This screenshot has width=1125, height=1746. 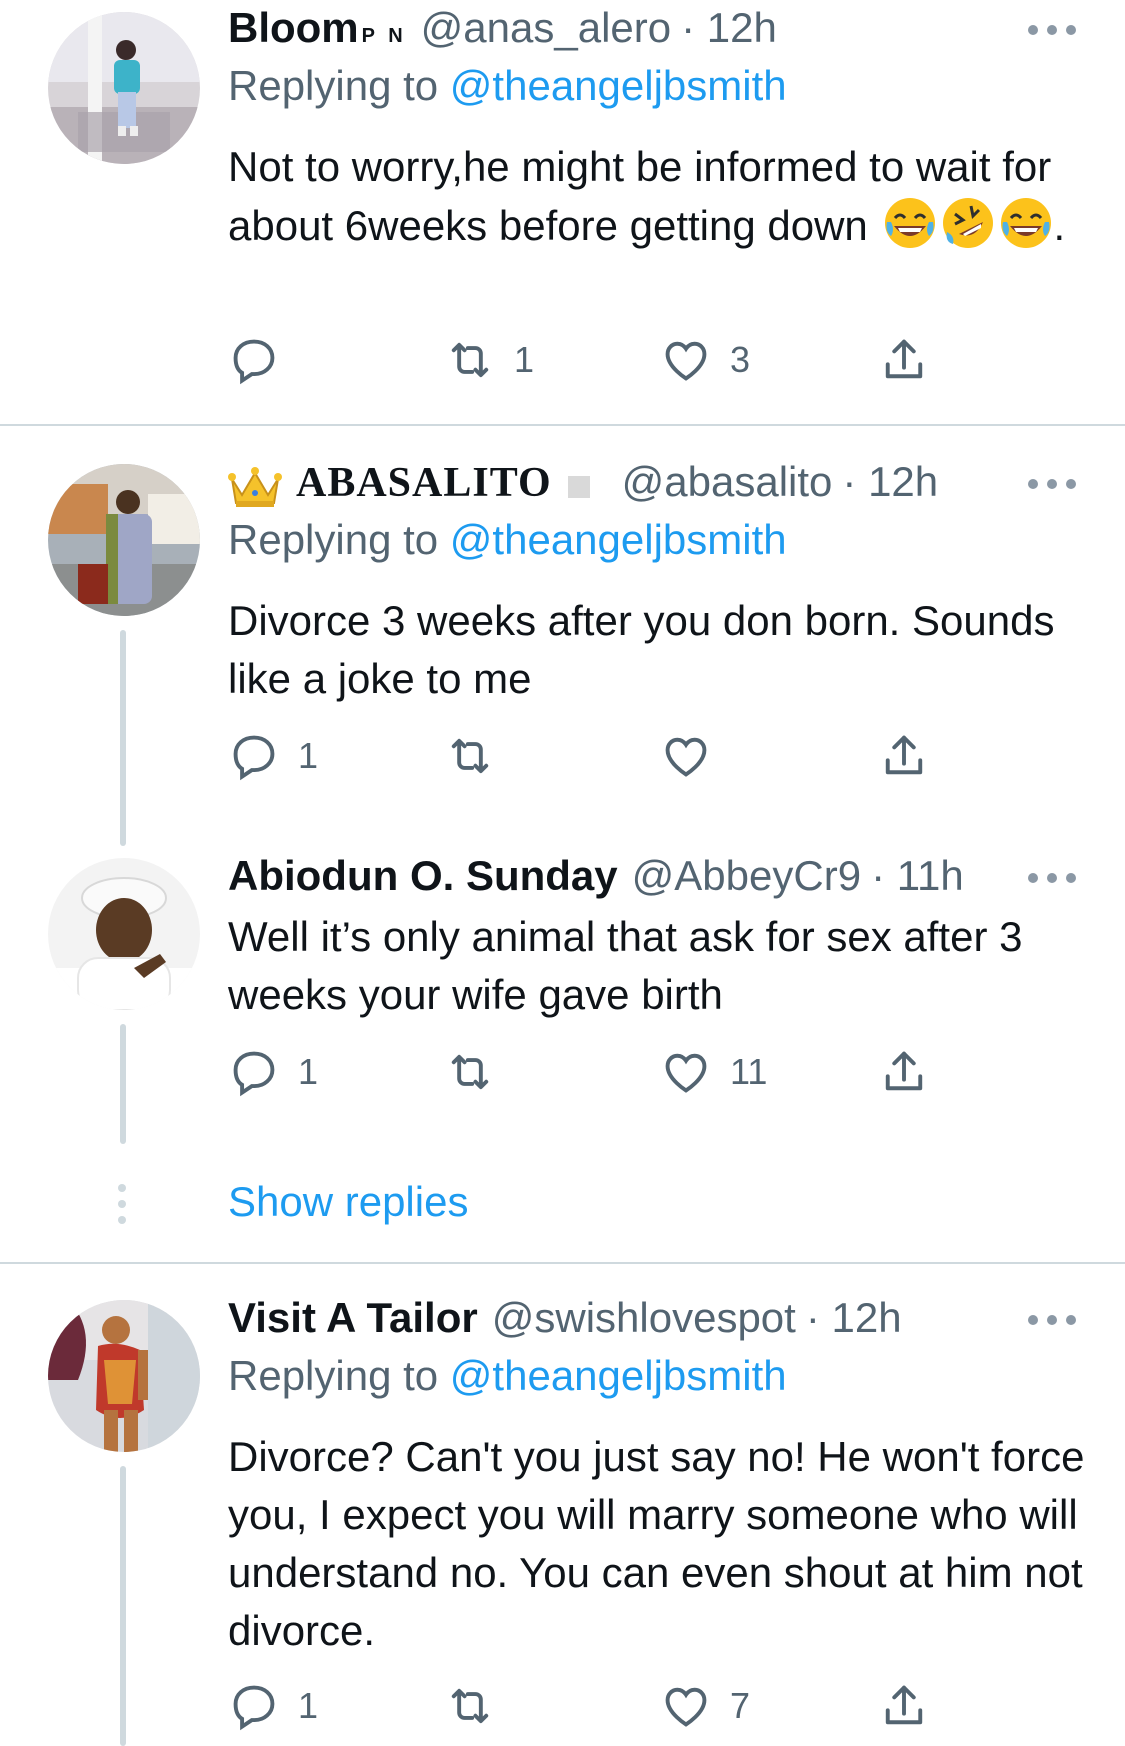 I want to click on like-button: 3, so click(x=705, y=360).